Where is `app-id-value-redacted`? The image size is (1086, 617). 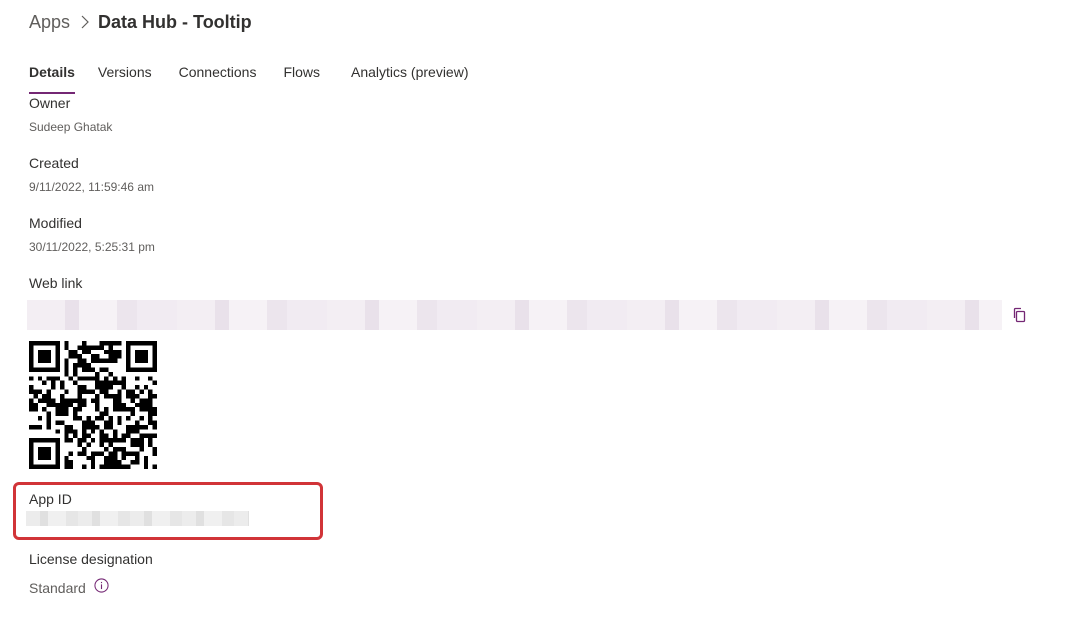 app-id-value-redacted is located at coordinates (137, 518).